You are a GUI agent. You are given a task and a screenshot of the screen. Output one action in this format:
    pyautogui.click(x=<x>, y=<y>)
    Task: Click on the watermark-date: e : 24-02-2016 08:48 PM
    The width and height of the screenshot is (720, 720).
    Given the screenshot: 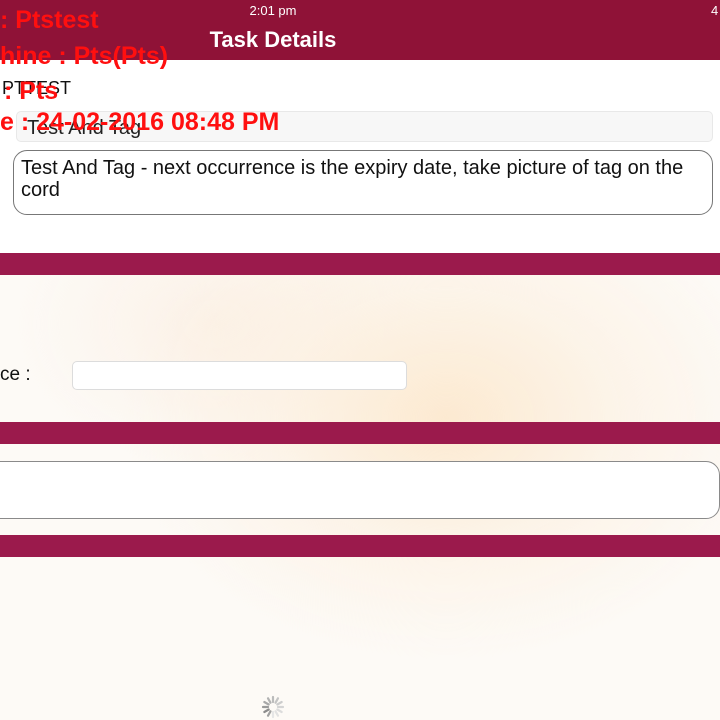 What is the action you would take?
    pyautogui.click(x=140, y=122)
    